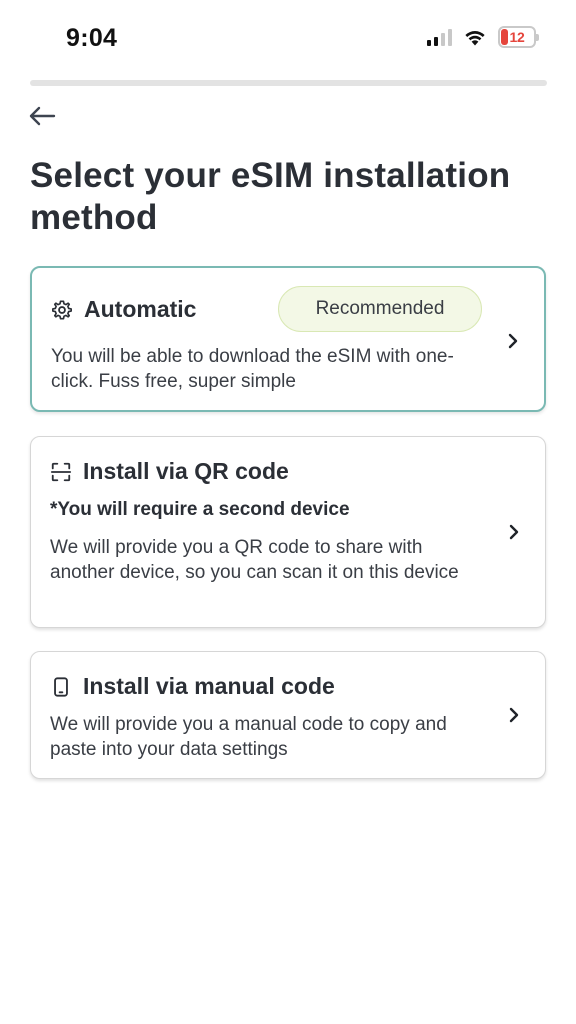 This screenshot has height=1024, width=576. I want to click on status-bar: 9:04 12, so click(288, 39).